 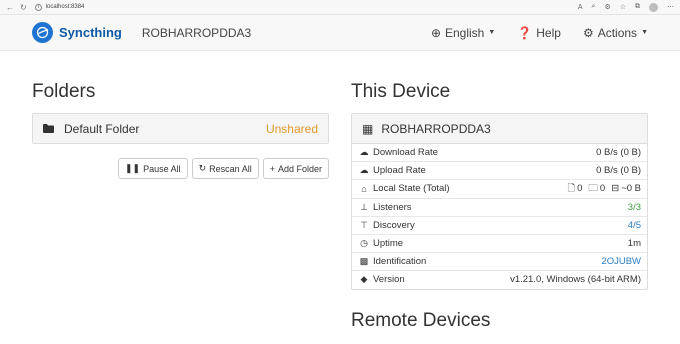 What do you see at coordinates (499, 152) in the screenshot?
I see `download-rate-row: ☁ Download Rate 0 B/s (0 B)` at bounding box center [499, 152].